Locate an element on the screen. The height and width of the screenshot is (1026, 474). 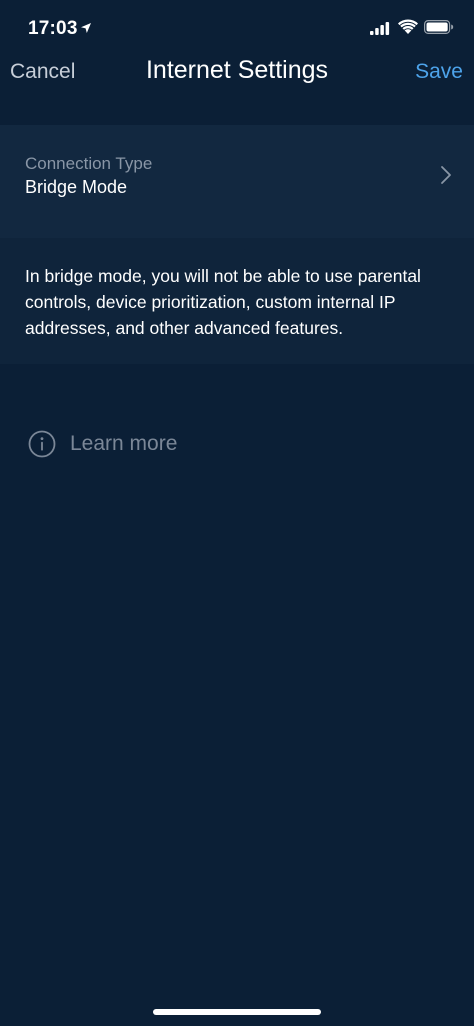
wifi-icon is located at coordinates (408, 26).